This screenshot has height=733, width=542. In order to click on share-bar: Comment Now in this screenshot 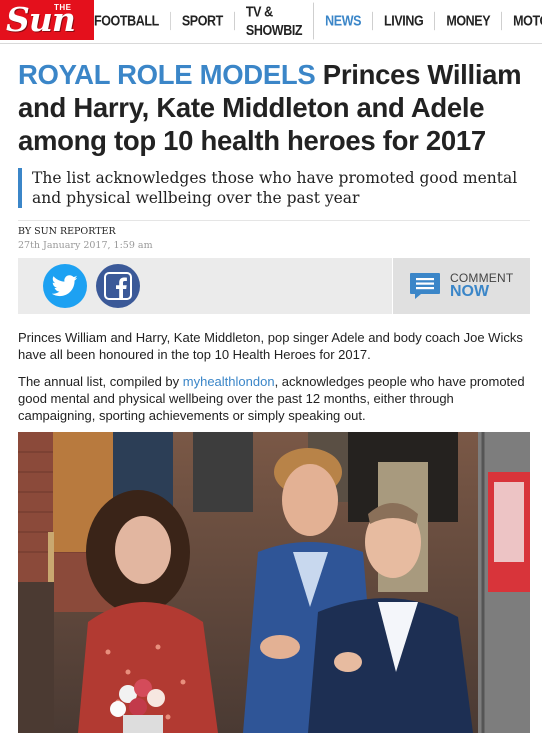, I will do `click(274, 286)`.